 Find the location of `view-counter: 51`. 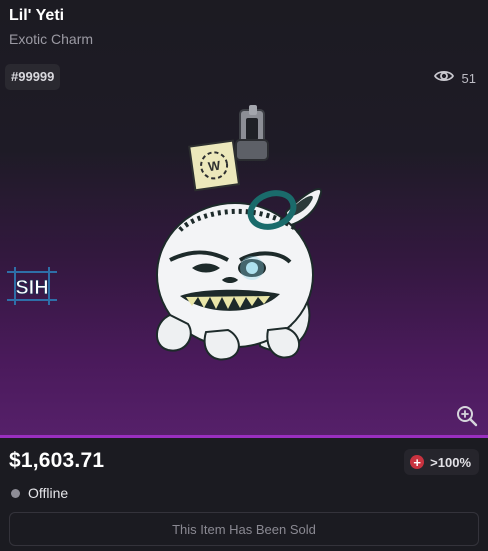

view-counter: 51 is located at coordinates (454, 78).